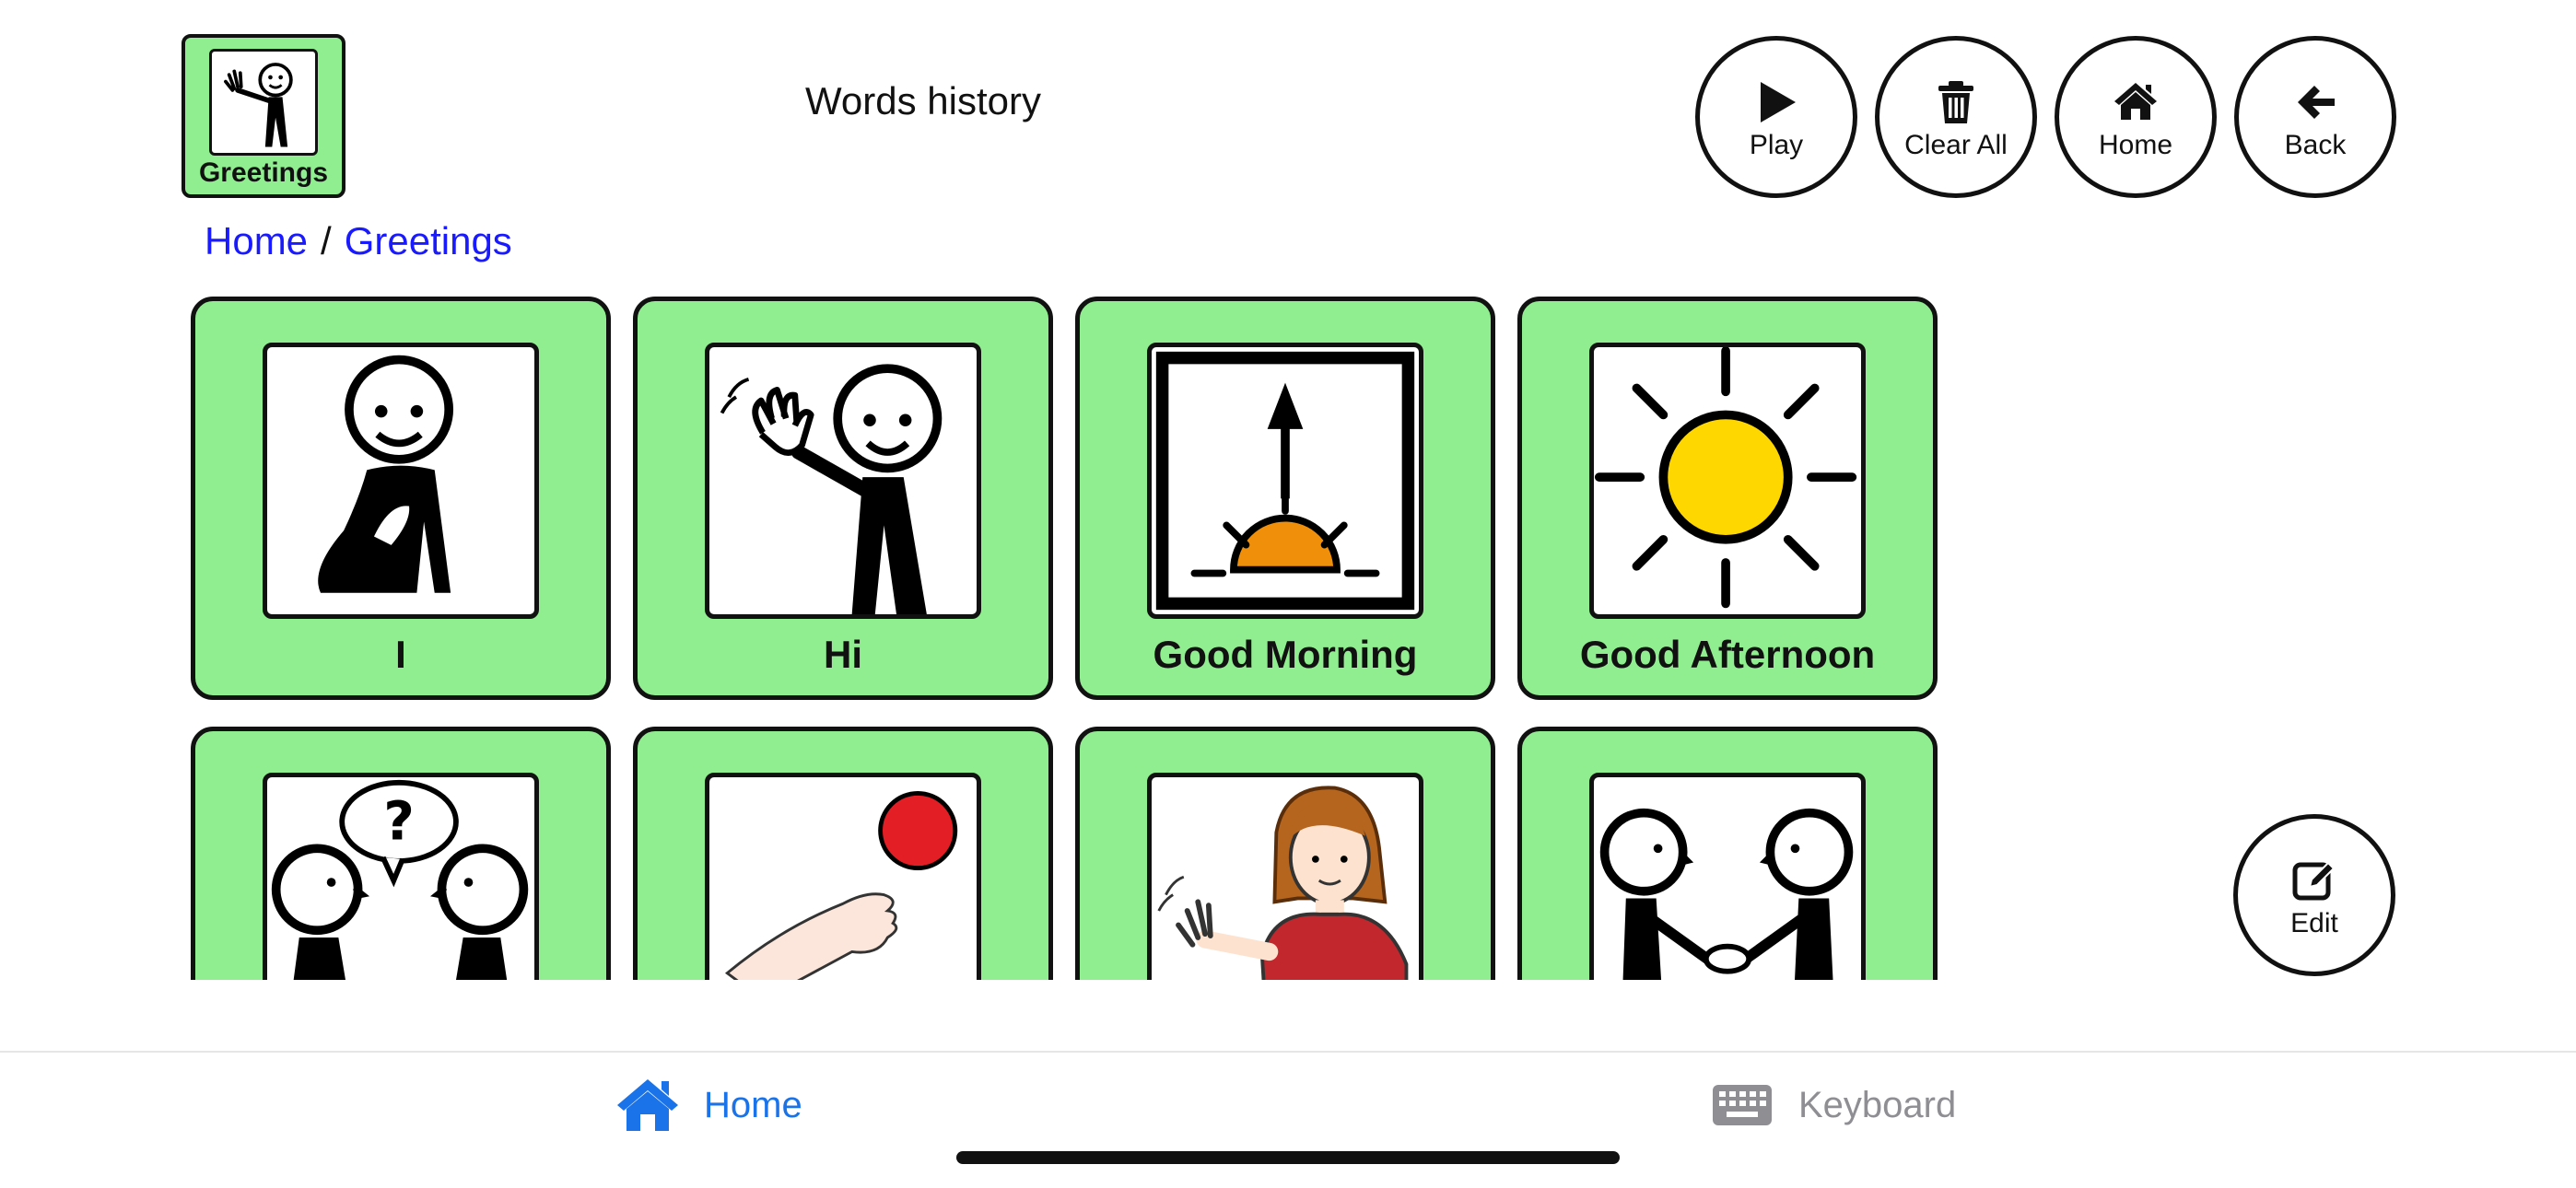 The image size is (2576, 1188). What do you see at coordinates (753, 1104) in the screenshot?
I see `tab-home-label: Home` at bounding box center [753, 1104].